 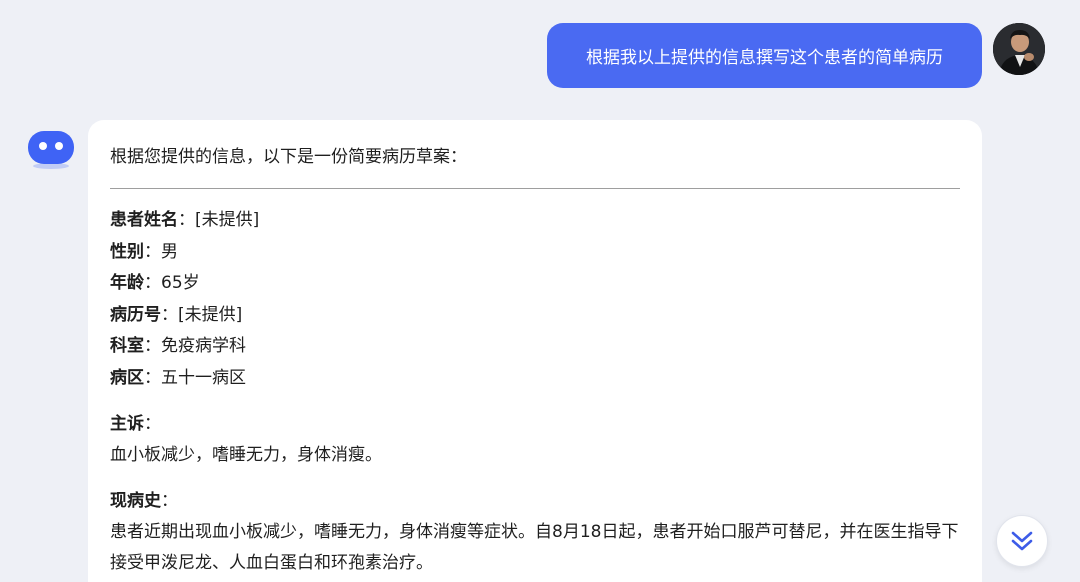 I want to click on field-gender: 性别：男, so click(x=535, y=253).